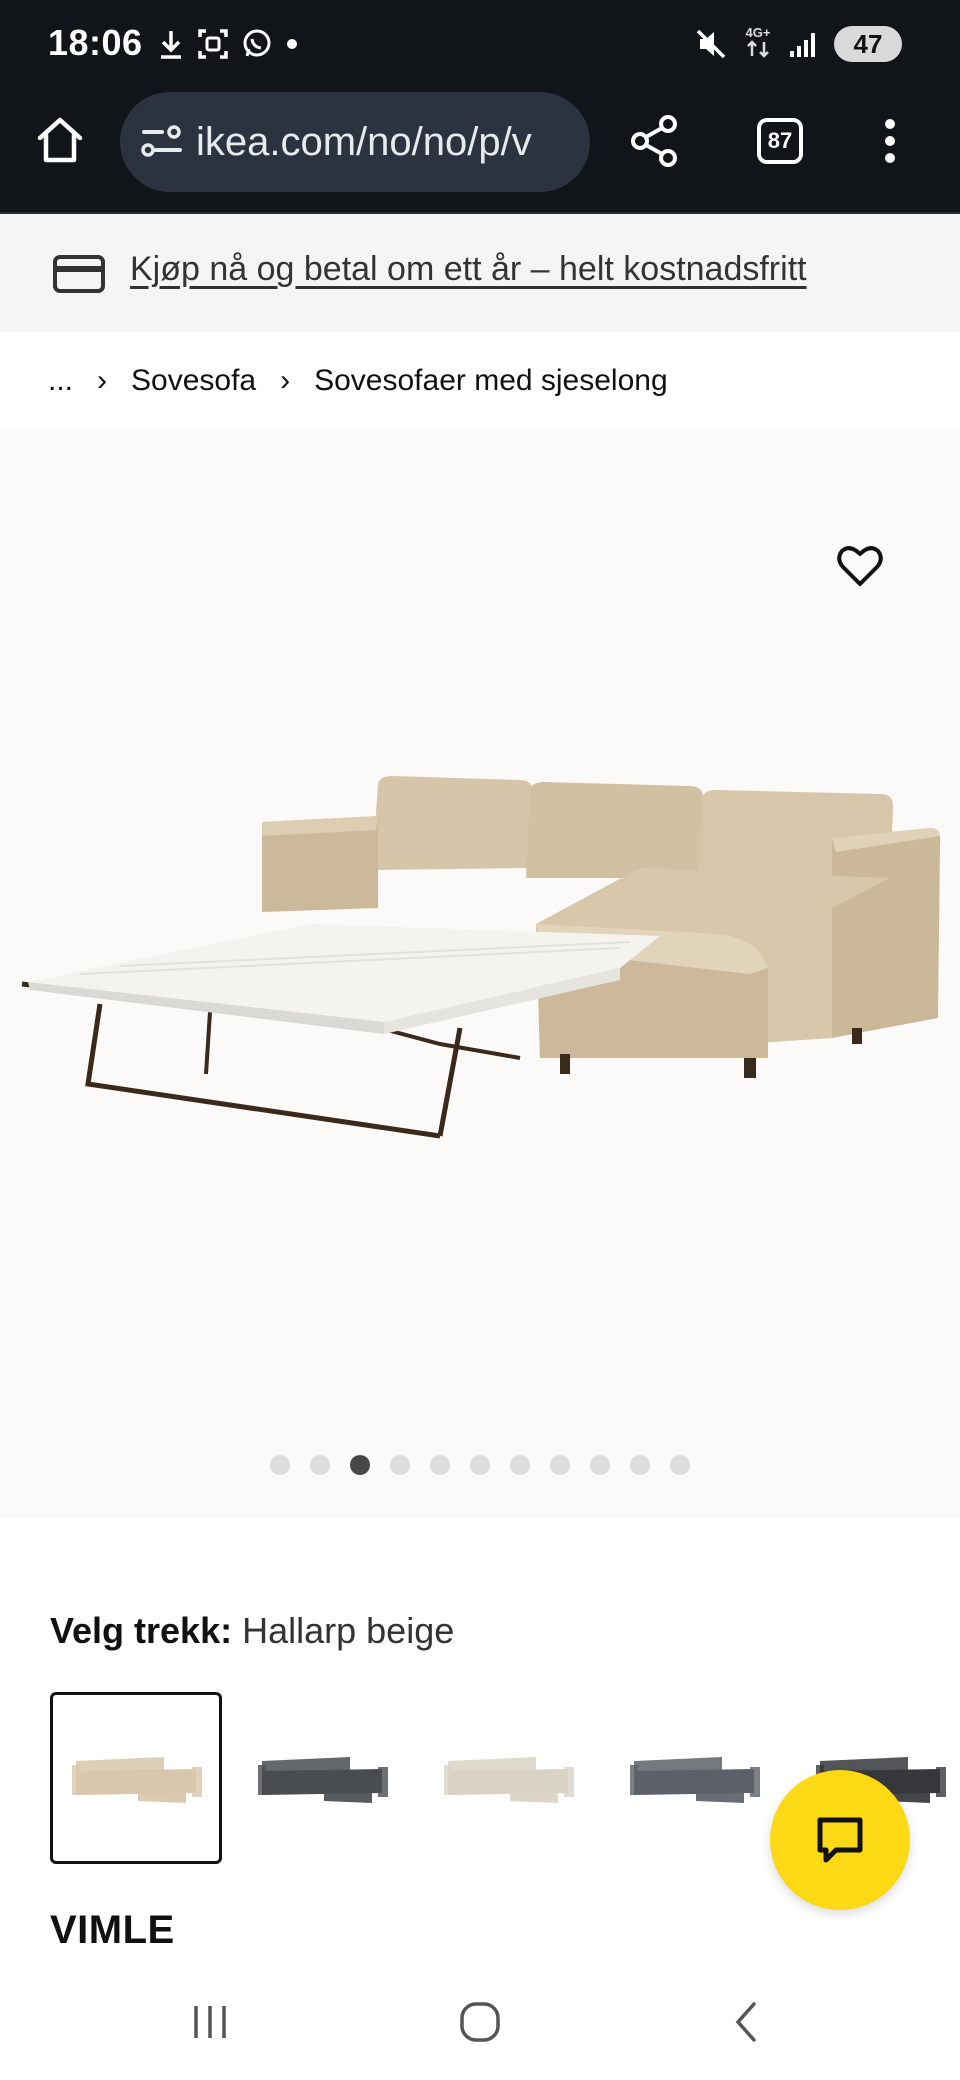 The image size is (960, 2080). I want to click on breadcrumb-item-sovesofa: Sovesofa, so click(193, 381).